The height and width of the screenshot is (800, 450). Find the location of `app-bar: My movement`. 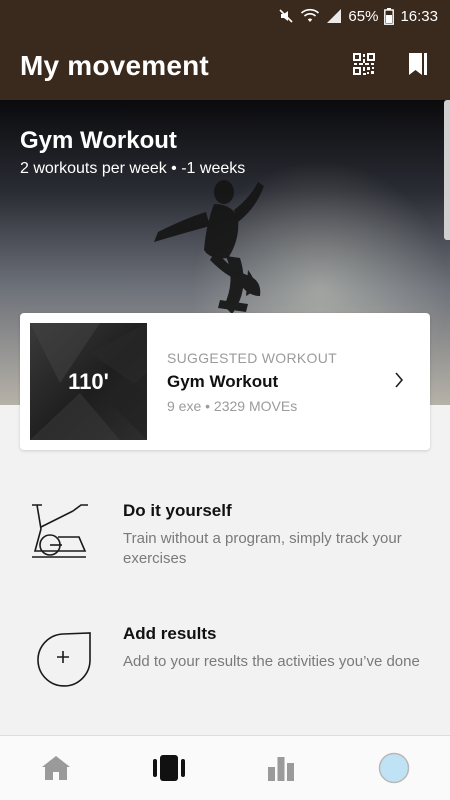

app-bar: My movement is located at coordinates (225, 66).